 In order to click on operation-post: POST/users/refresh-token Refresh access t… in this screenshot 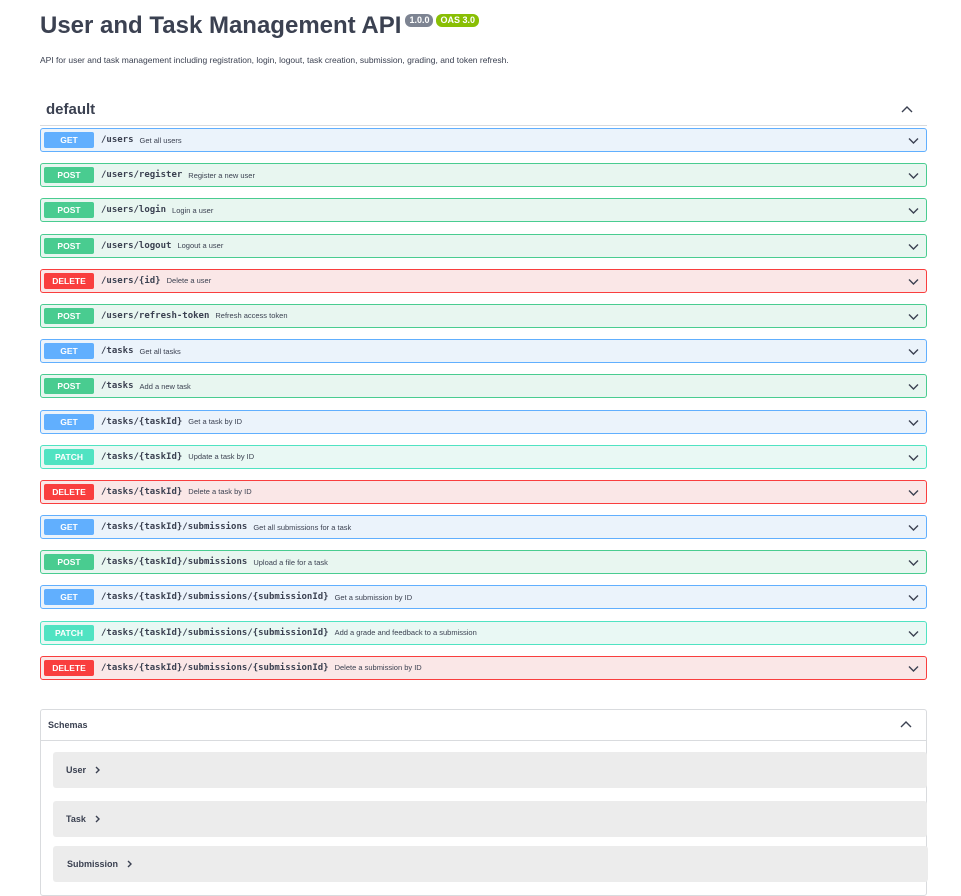, I will do `click(483, 315)`.